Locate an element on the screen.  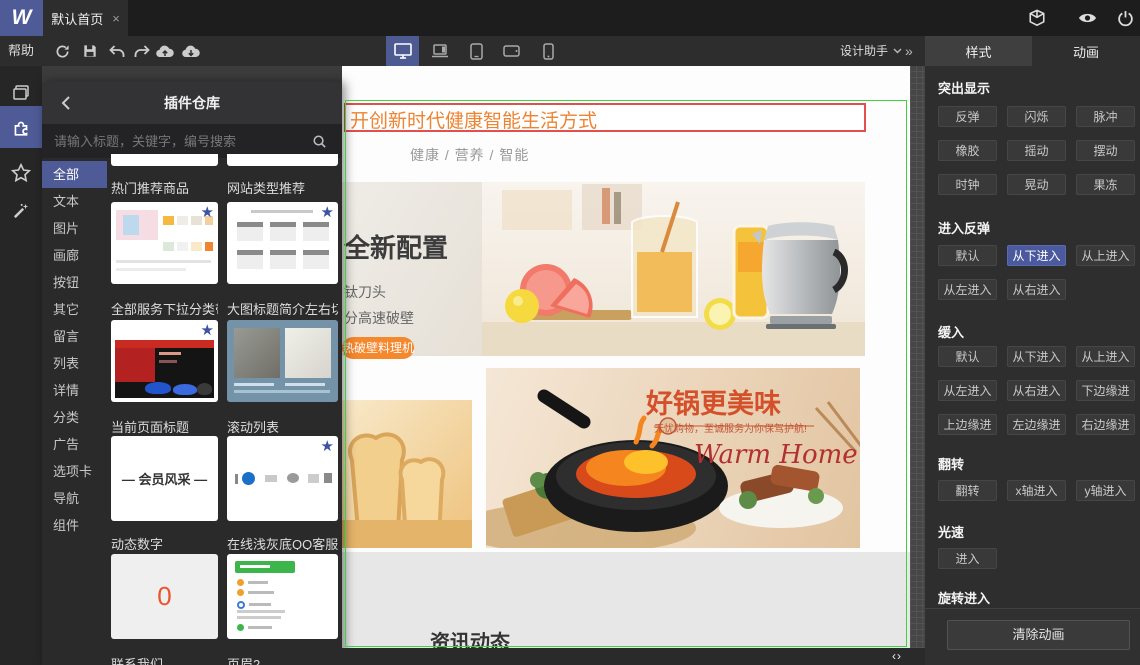
device-tablet-button is located at coordinates (476, 51).